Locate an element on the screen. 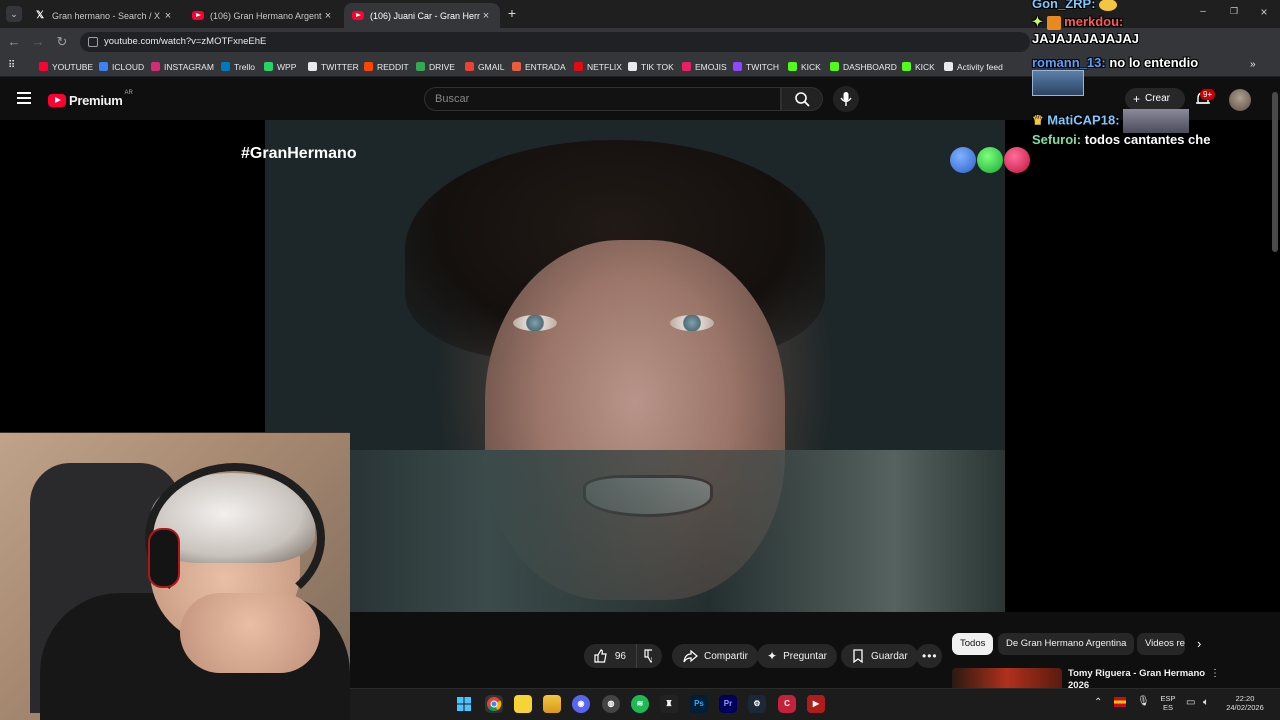 The image size is (1280, 720). capcut-icon: C is located at coordinates (787, 704).